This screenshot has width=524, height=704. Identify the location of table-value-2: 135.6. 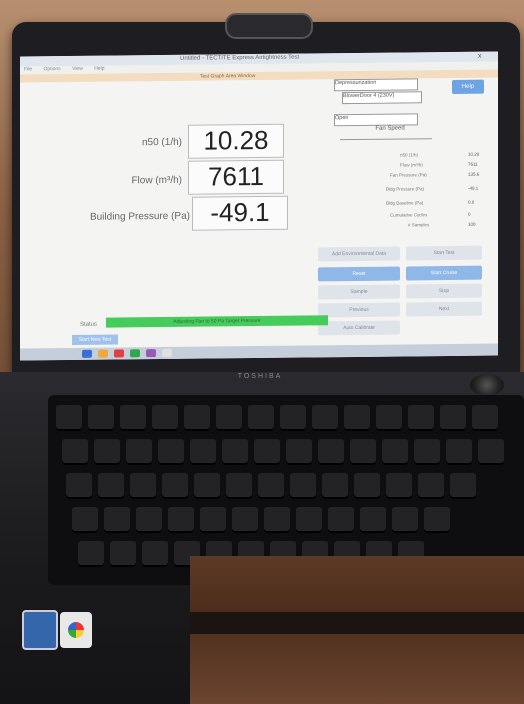
(474, 174).